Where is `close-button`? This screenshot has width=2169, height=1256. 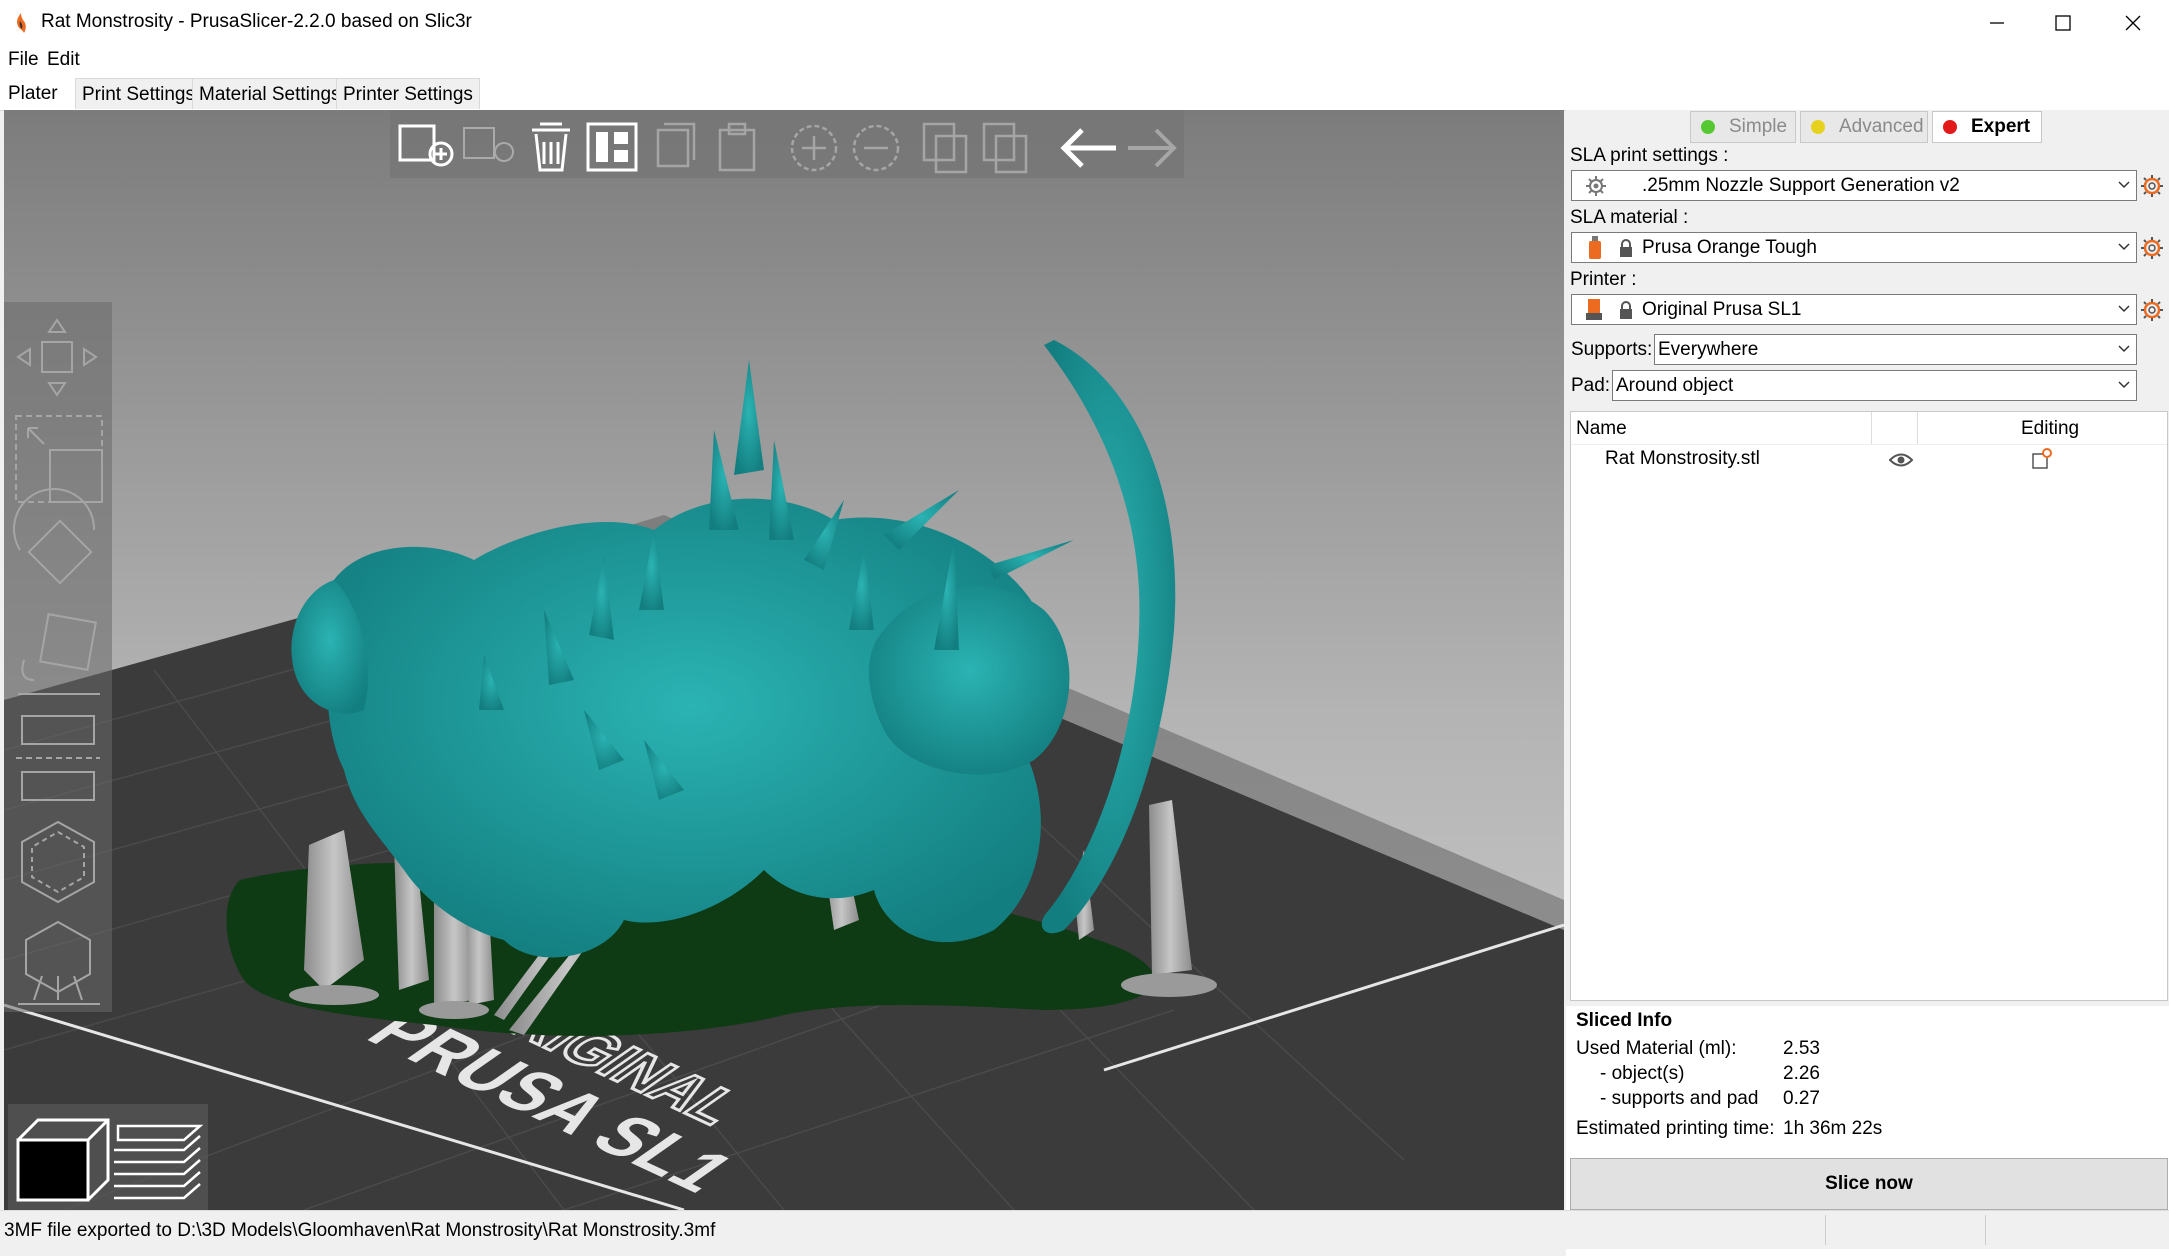 close-button is located at coordinates (2133, 23).